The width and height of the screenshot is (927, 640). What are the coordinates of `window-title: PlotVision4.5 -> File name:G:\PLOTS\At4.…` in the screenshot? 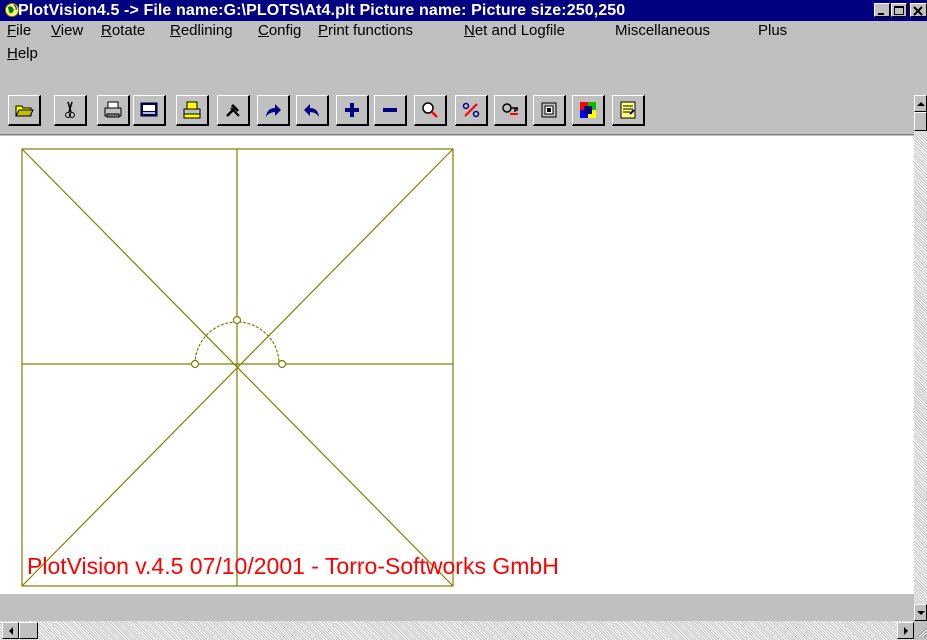 It's located at (322, 10).